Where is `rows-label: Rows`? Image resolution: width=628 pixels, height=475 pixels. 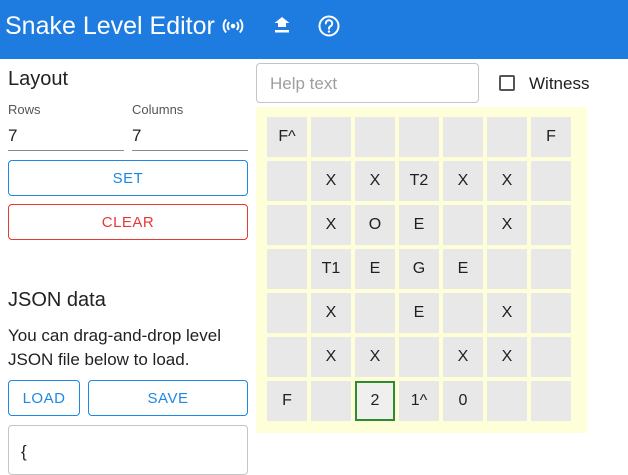 rows-label: Rows is located at coordinates (24, 109).